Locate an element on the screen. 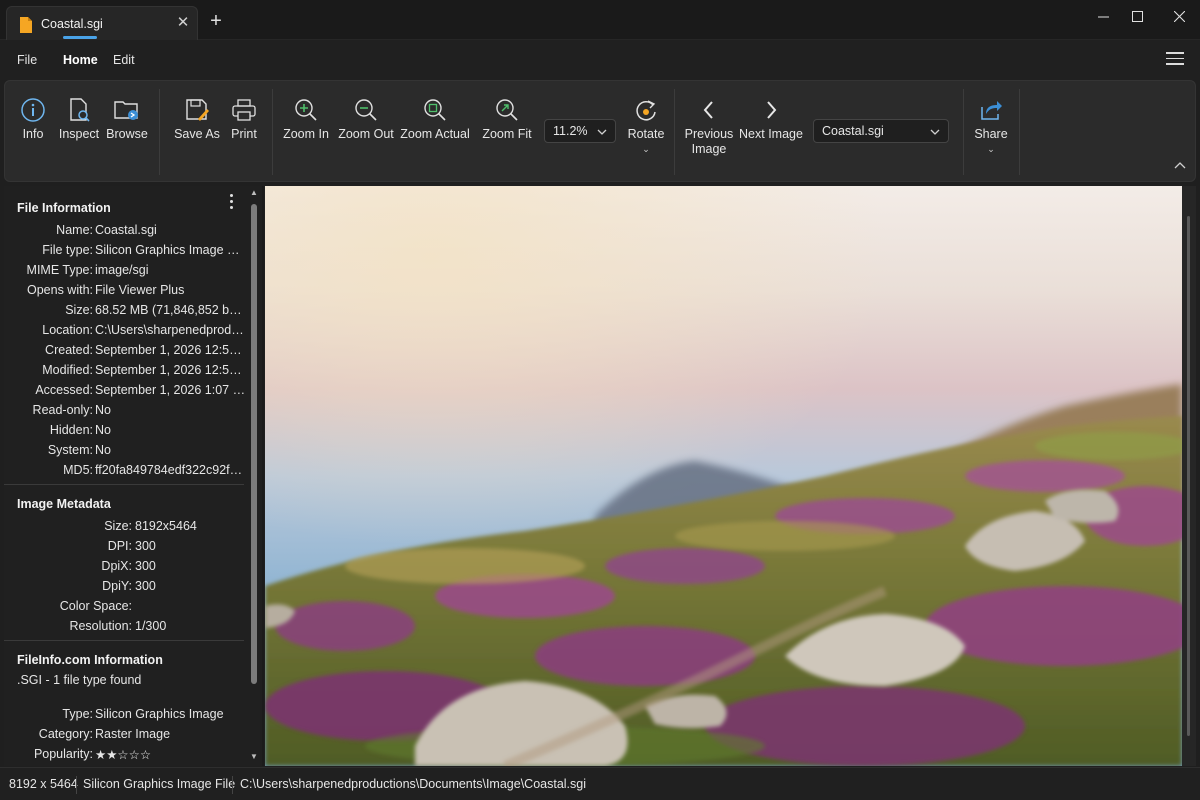 Image resolution: width=1200 pixels, height=800 pixels. zoom-out-label: Zoom Out is located at coordinates (366, 134).